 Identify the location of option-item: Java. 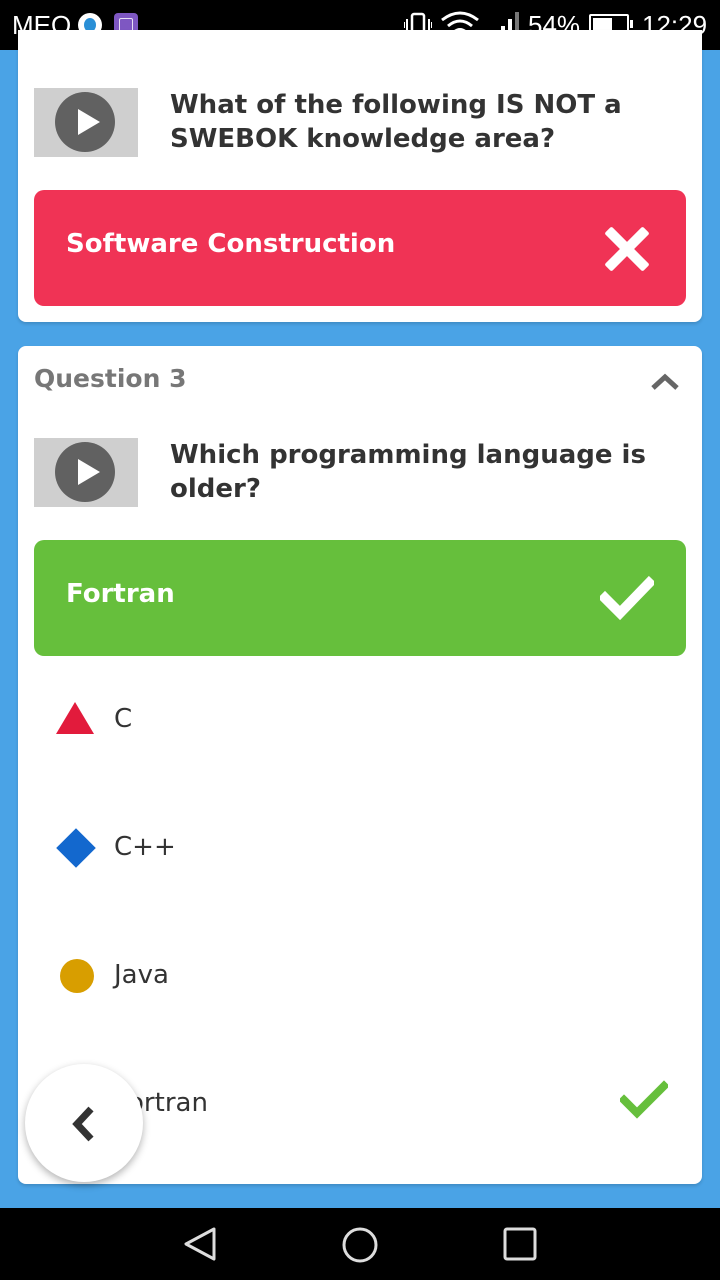
(360, 976).